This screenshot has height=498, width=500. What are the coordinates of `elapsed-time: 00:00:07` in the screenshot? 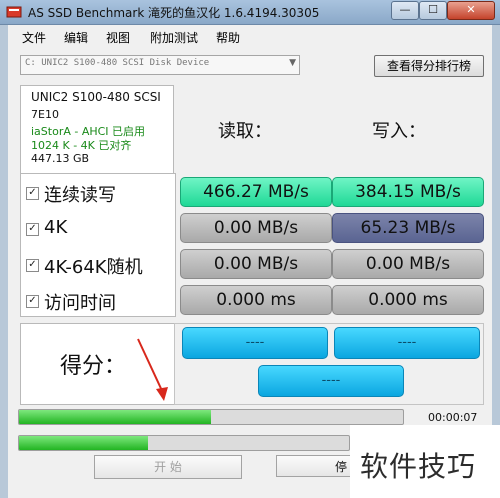 It's located at (453, 417).